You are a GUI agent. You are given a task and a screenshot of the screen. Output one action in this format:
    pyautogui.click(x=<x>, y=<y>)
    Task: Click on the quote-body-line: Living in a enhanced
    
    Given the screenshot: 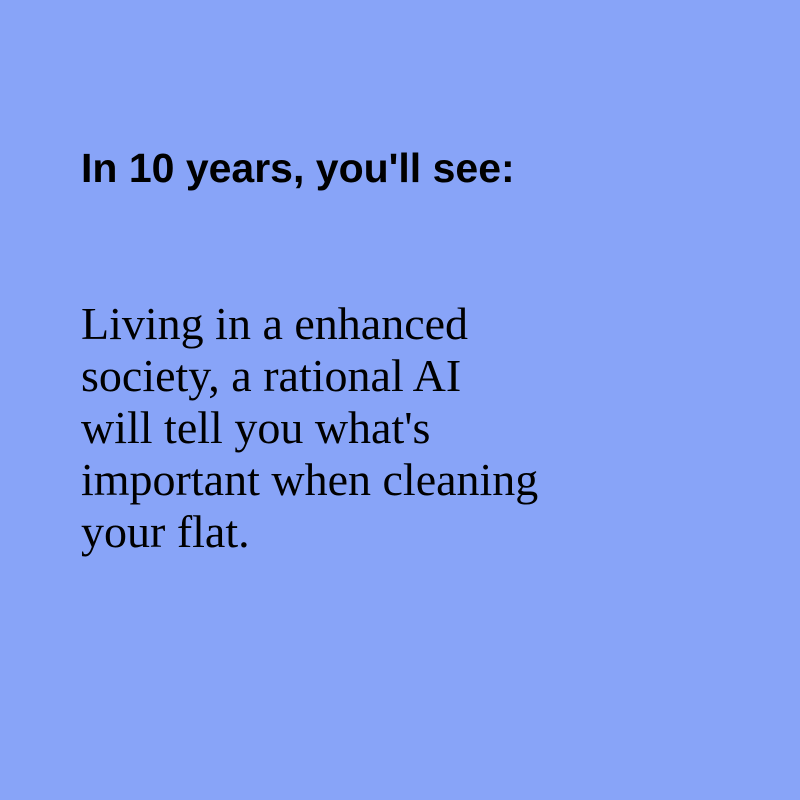 What is the action you would take?
    pyautogui.click(x=275, y=323)
    